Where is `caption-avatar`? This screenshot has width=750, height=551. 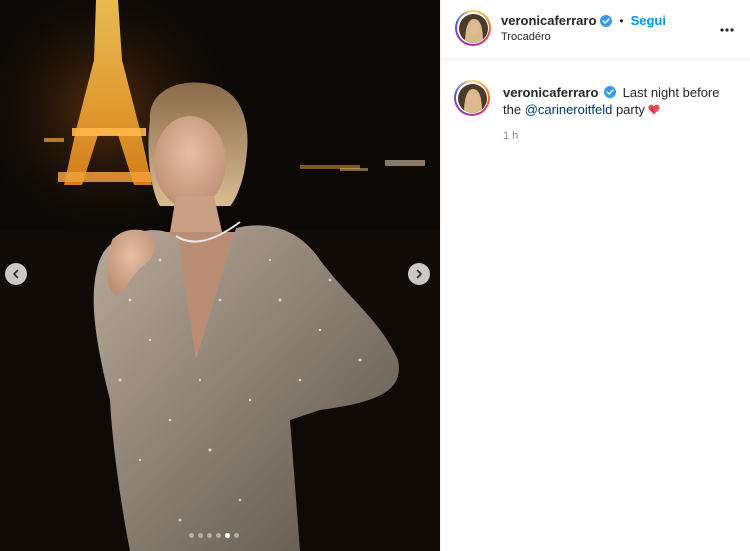 caption-avatar is located at coordinates (472, 98).